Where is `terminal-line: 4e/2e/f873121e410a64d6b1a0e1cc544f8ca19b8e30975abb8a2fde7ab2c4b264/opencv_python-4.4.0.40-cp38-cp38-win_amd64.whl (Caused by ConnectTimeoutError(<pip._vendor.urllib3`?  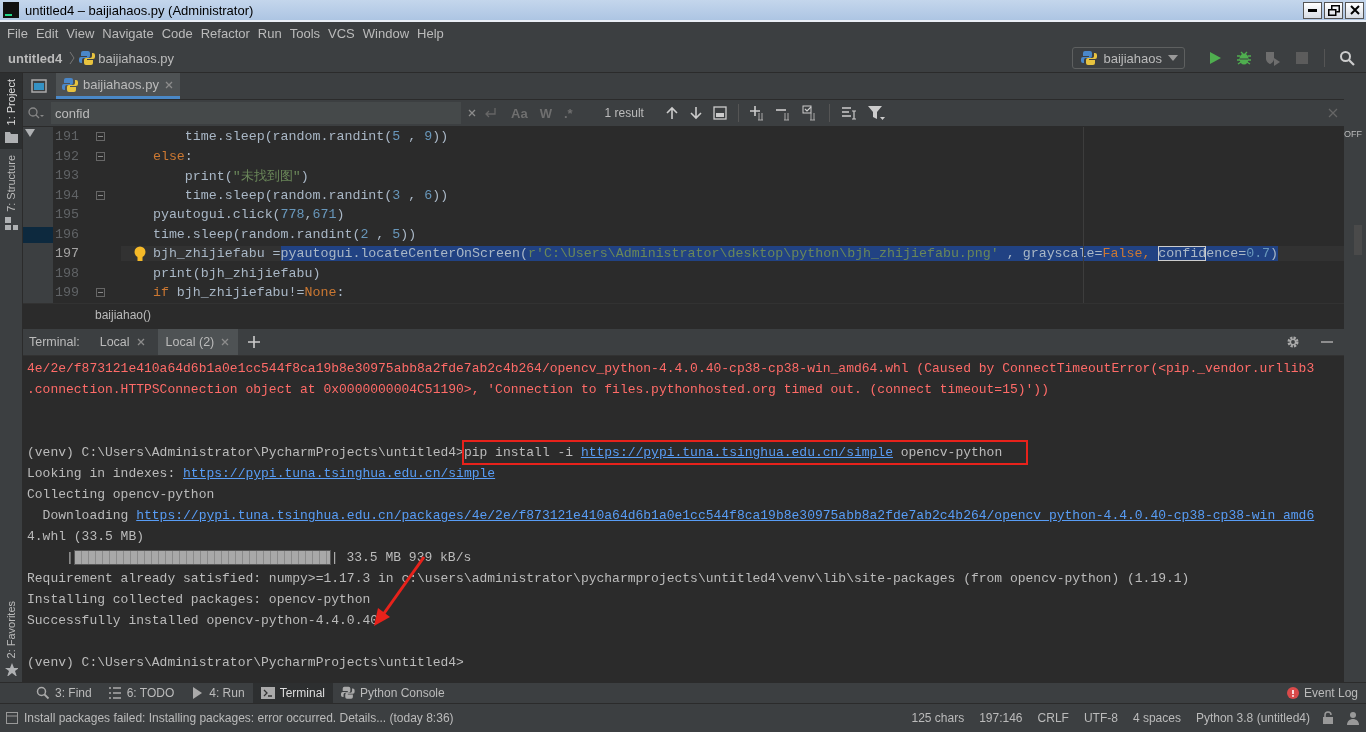 terminal-line: 4e/2e/f873121e410a64d6b1a0e1cc544f8ca19b8e30975abb8a2fde7ab2c4b264/opencv_python-4.4.0.40-cp38-cp38-win_amd64.whl (Caused by ConnectTimeoutError(<pip._vendor.urllib3 is located at coordinates (671, 369).